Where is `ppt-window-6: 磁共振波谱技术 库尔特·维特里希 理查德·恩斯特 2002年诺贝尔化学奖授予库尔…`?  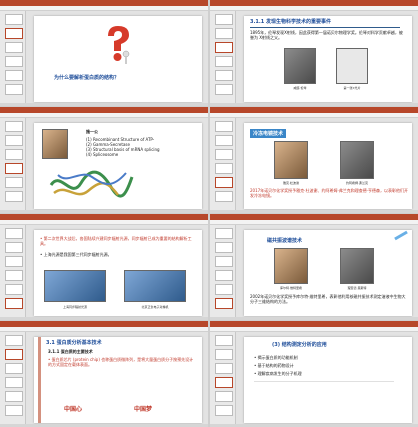 ppt-window-6: 磁共振波谱技术 库尔特·维特里希 理查德·恩斯特 2002年诺贝尔化学奖授予库尔… is located at coordinates (314, 267).